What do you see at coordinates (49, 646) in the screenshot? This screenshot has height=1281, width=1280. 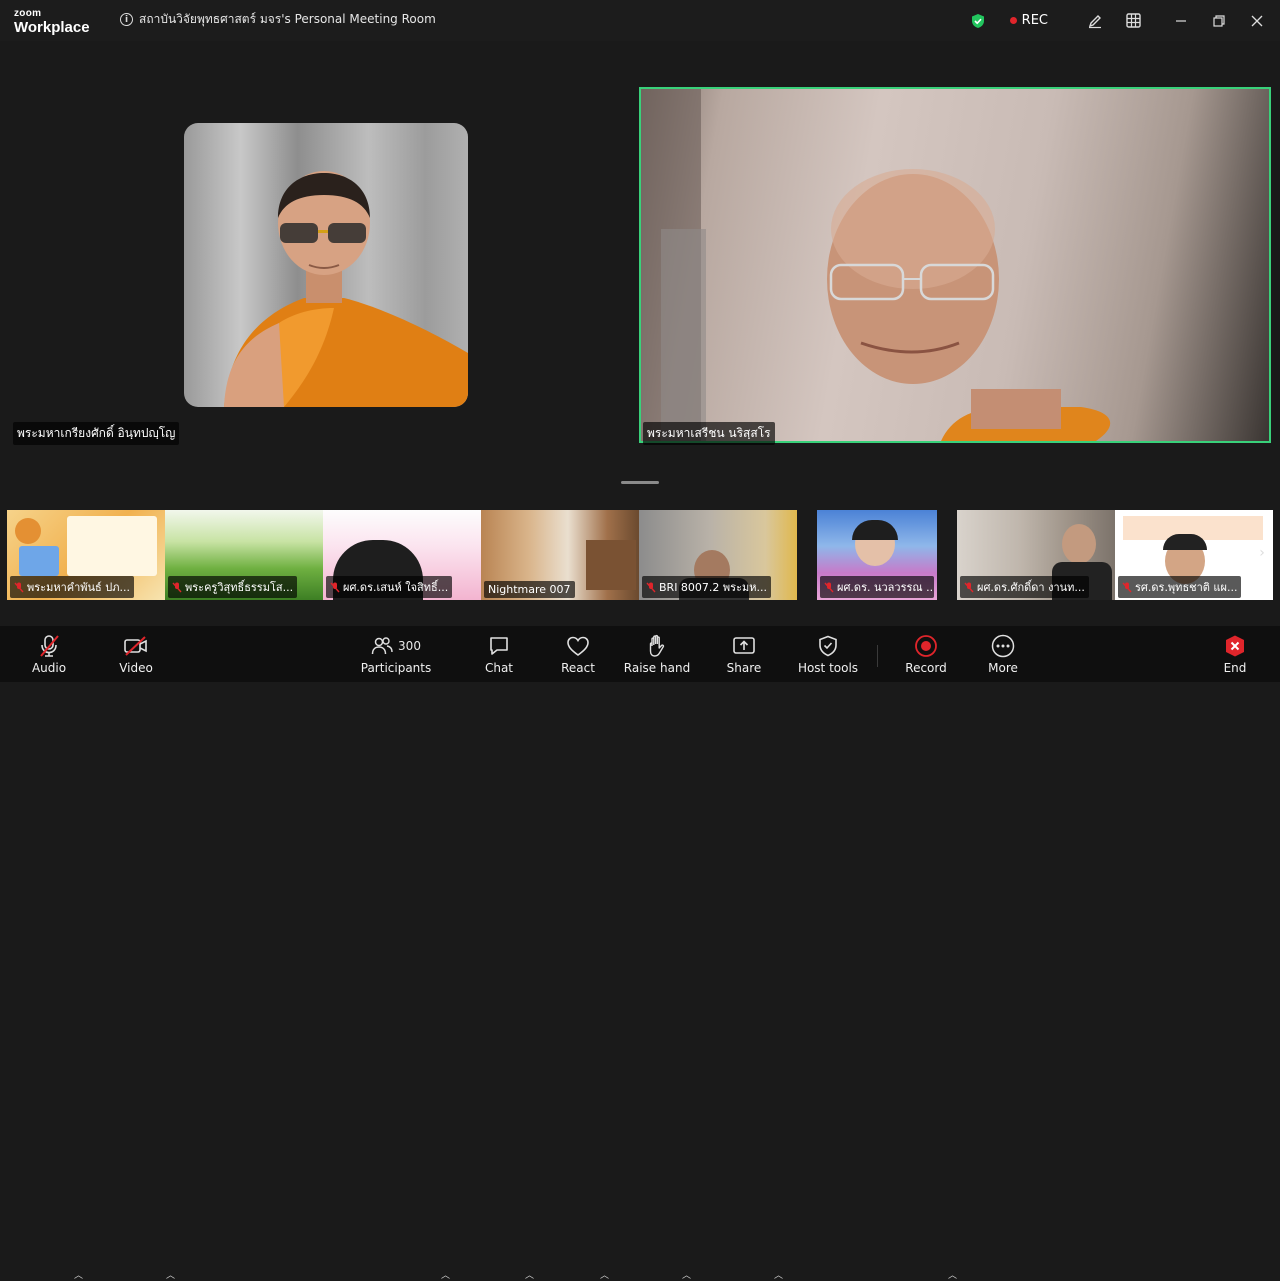 I see `mic-muted-icon` at bounding box center [49, 646].